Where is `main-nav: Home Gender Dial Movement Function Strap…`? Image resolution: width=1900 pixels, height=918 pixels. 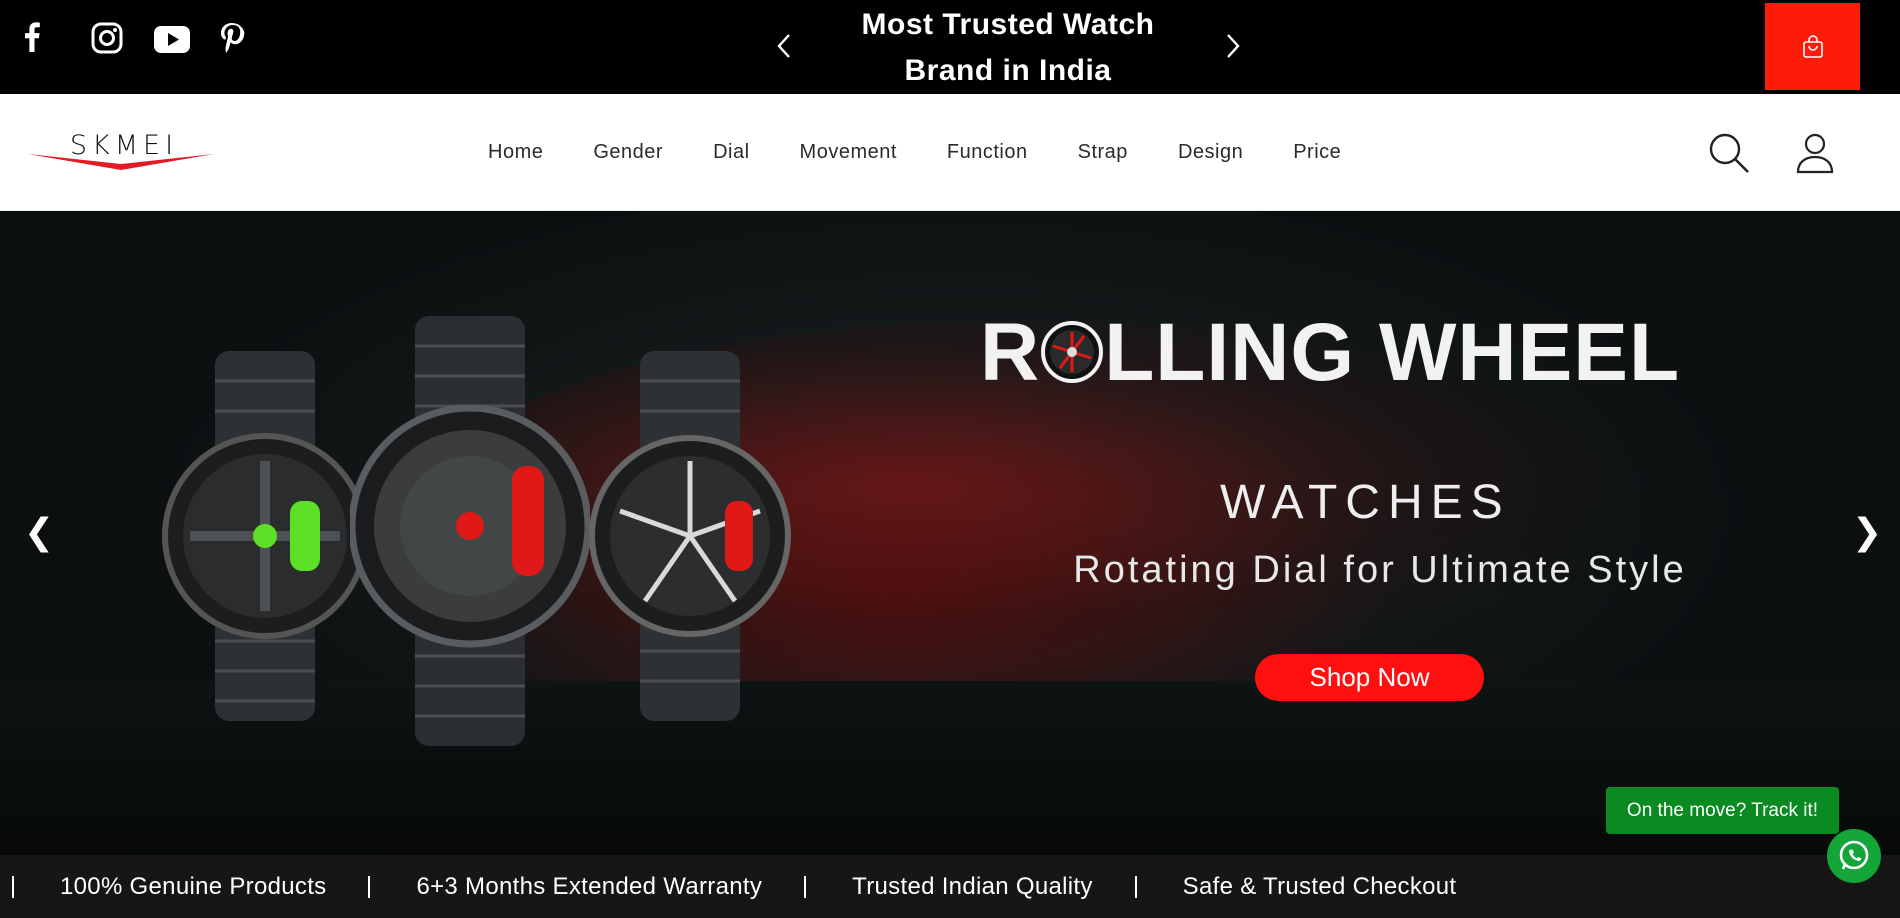 main-nav: Home Gender Dial Movement Function Strap… is located at coordinates (939, 152).